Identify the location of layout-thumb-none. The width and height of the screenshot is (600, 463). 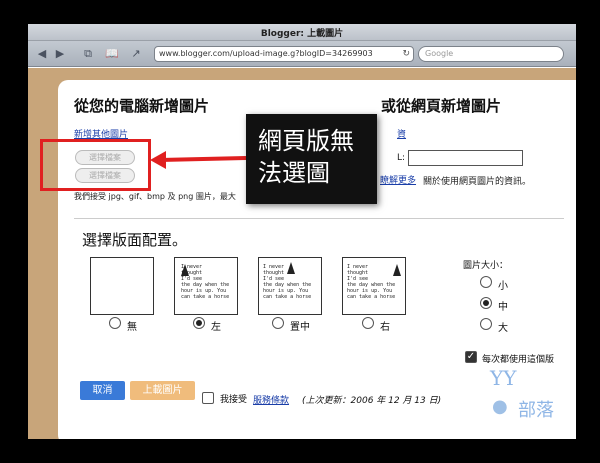
(122, 286).